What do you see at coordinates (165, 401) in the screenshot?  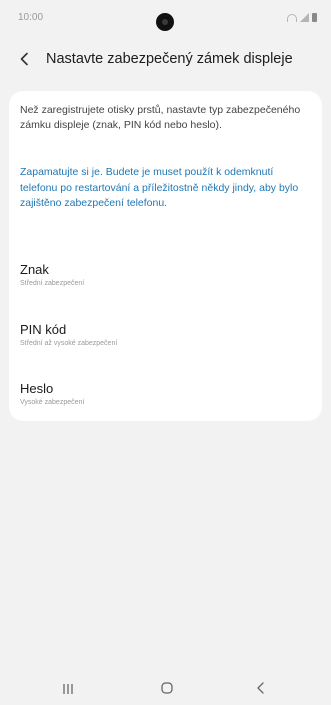 I see `option-password: Heslo Vysoké zabezpečení` at bounding box center [165, 401].